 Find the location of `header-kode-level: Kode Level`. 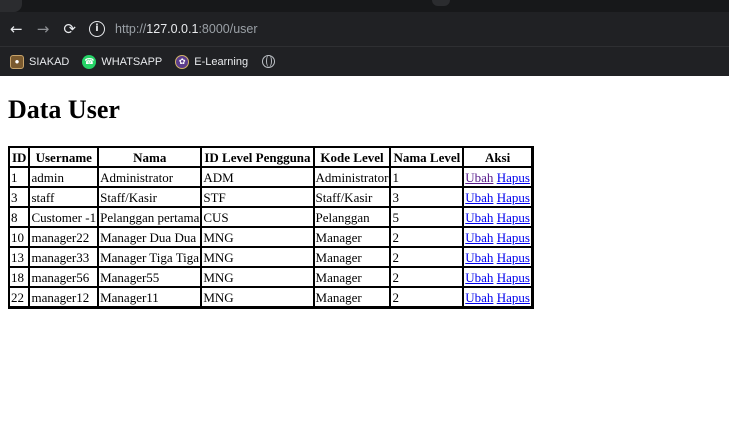

header-kode-level: Kode Level is located at coordinates (352, 157).